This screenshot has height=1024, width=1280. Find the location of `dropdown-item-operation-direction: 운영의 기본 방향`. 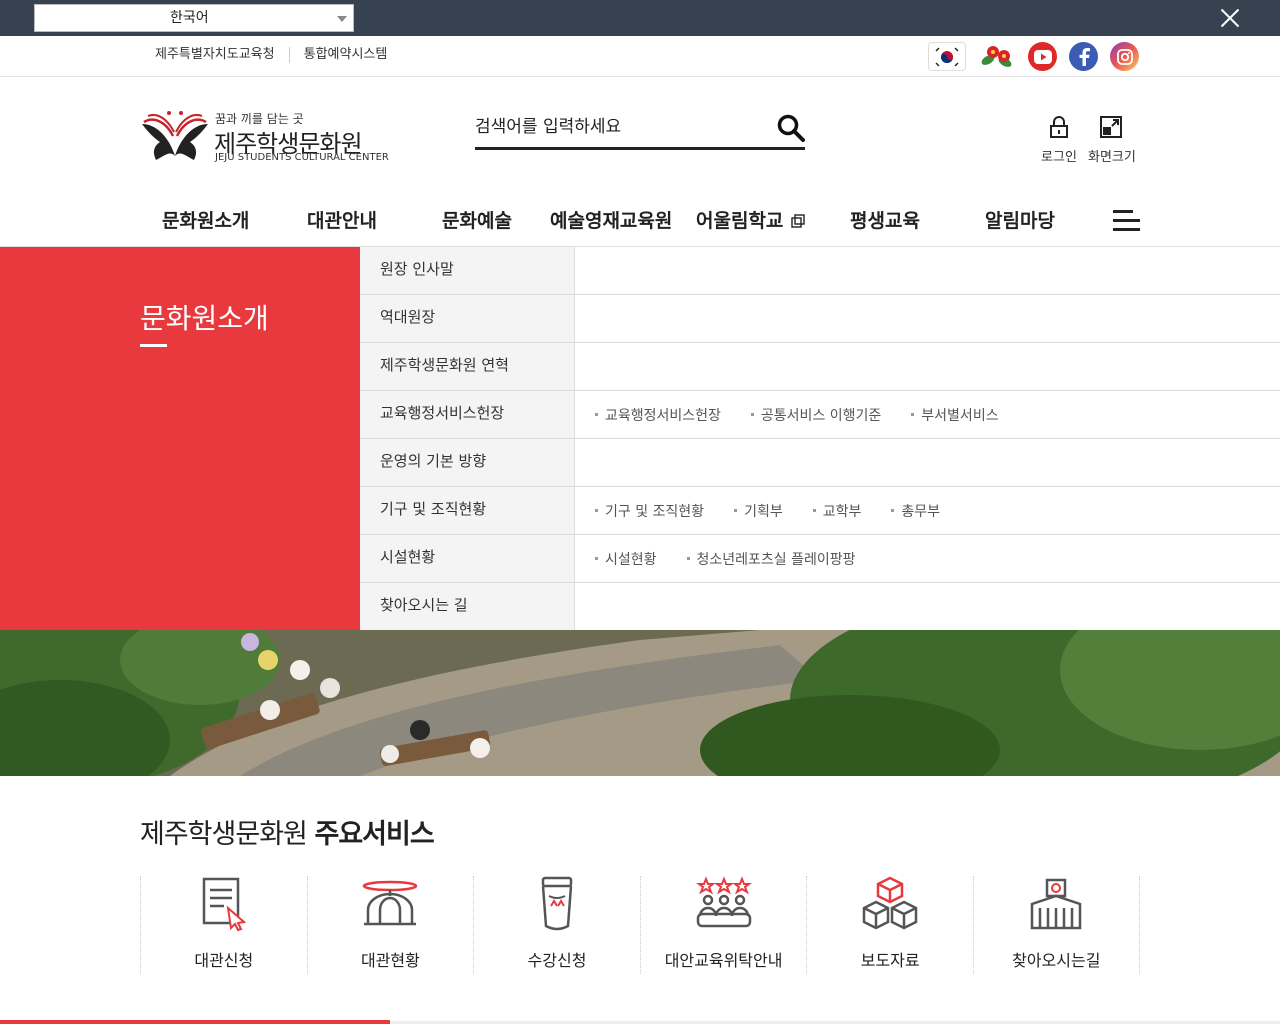

dropdown-item-operation-direction: 운영의 기본 방향 is located at coordinates (467, 462).